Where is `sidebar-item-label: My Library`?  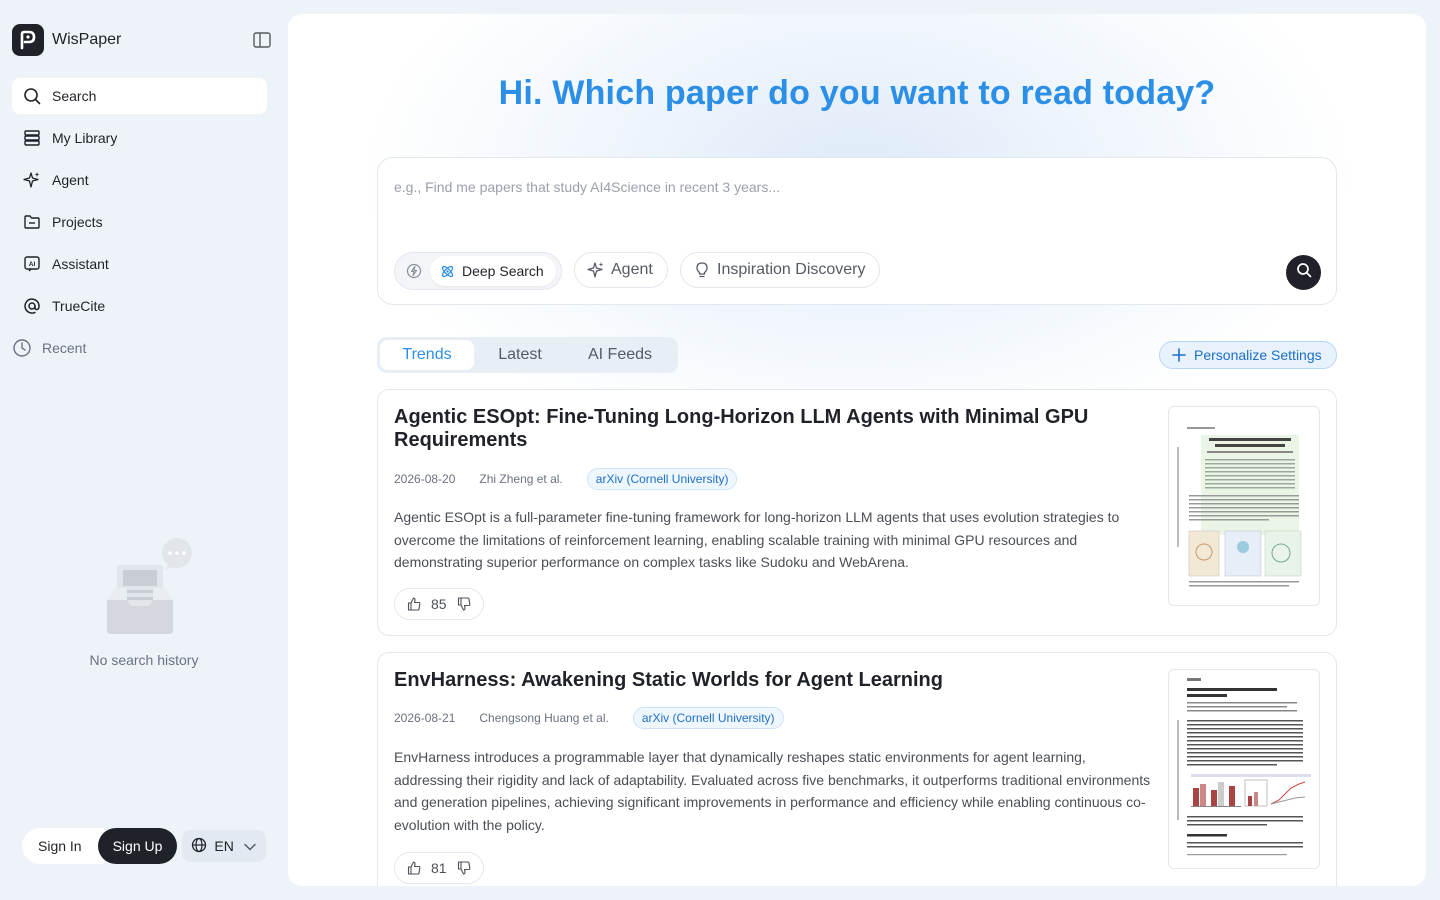
sidebar-item-label: My Library is located at coordinates (85, 138).